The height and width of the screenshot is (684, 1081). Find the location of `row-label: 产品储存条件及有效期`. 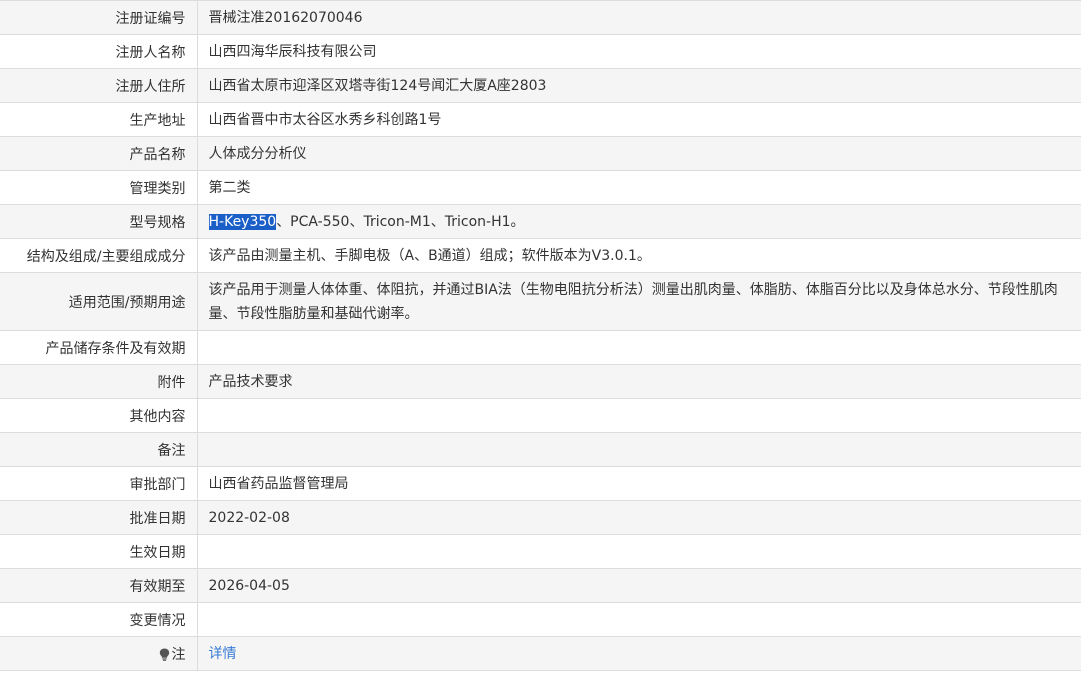

row-label: 产品储存条件及有效期 is located at coordinates (99, 347).